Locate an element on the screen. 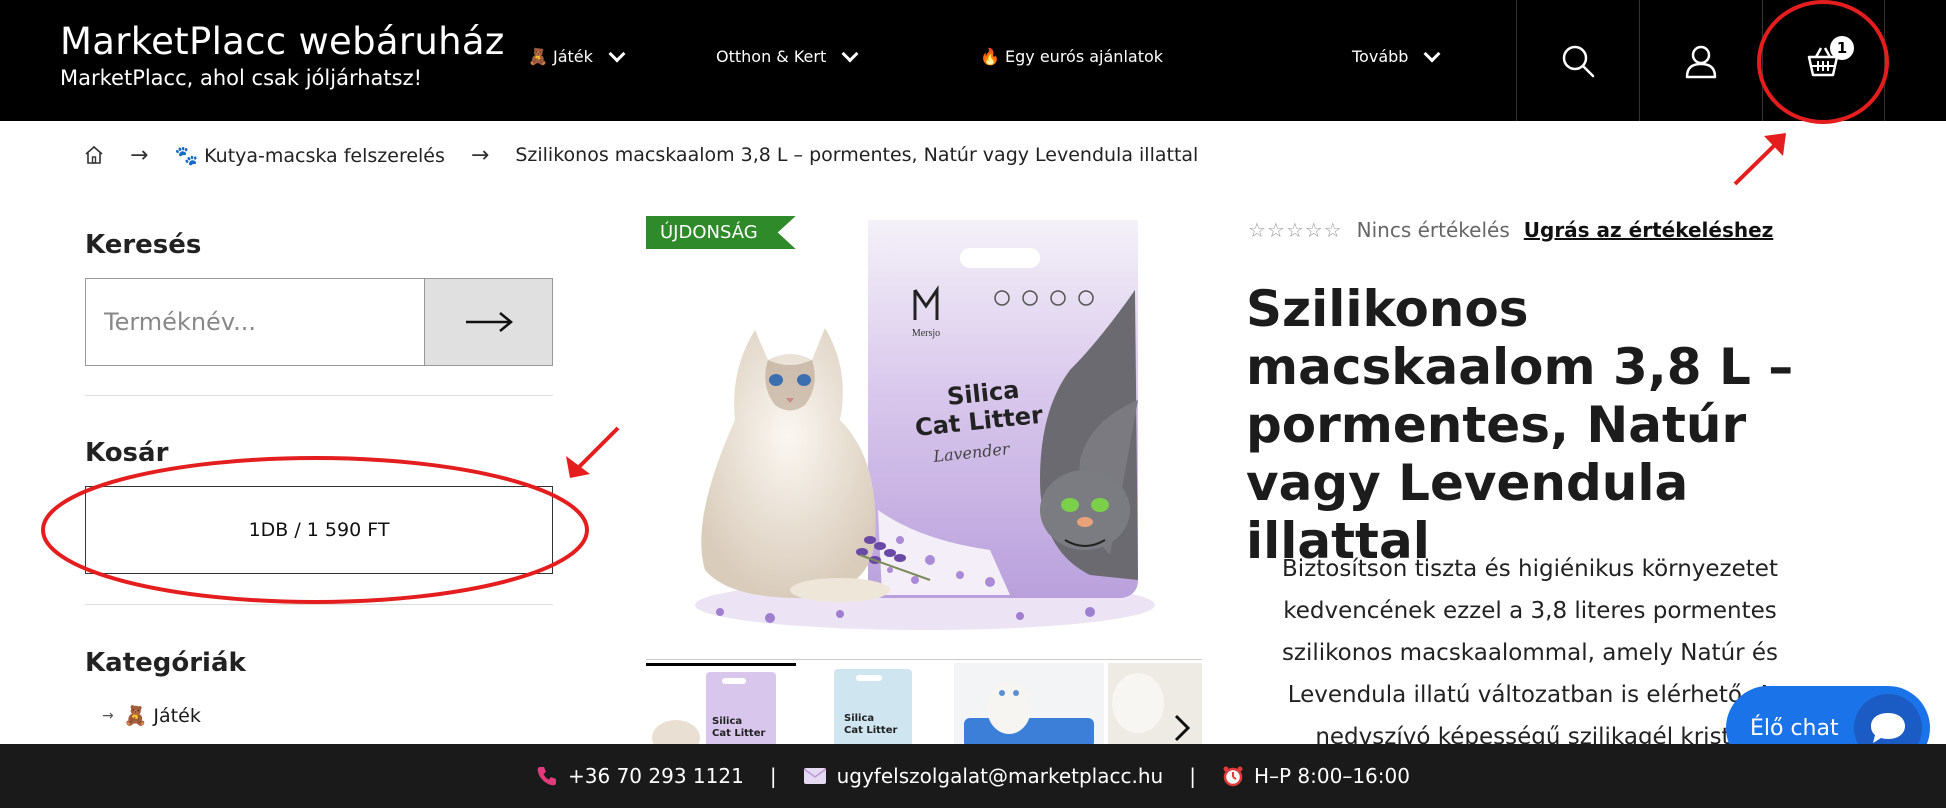 The image size is (1946, 808). product-thumbnails: Silica Cat Litter Silica Cat Litter is located at coordinates (924, 701).